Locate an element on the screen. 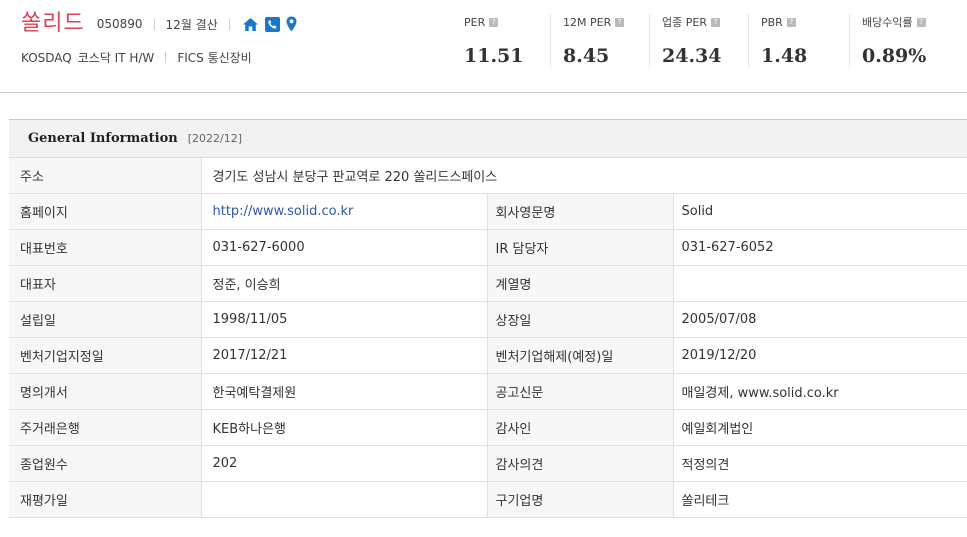  table-row: 홈페이지 http://www.solid.co.kr 회사영문명 Solid is located at coordinates (488, 211).